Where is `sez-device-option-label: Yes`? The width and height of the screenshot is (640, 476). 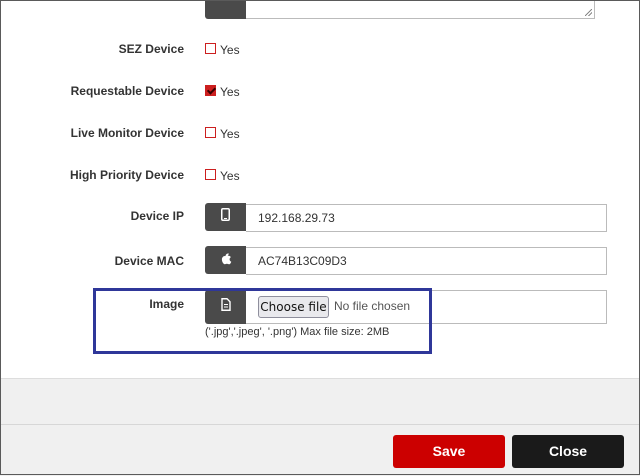
sez-device-option-label: Yes is located at coordinates (230, 50).